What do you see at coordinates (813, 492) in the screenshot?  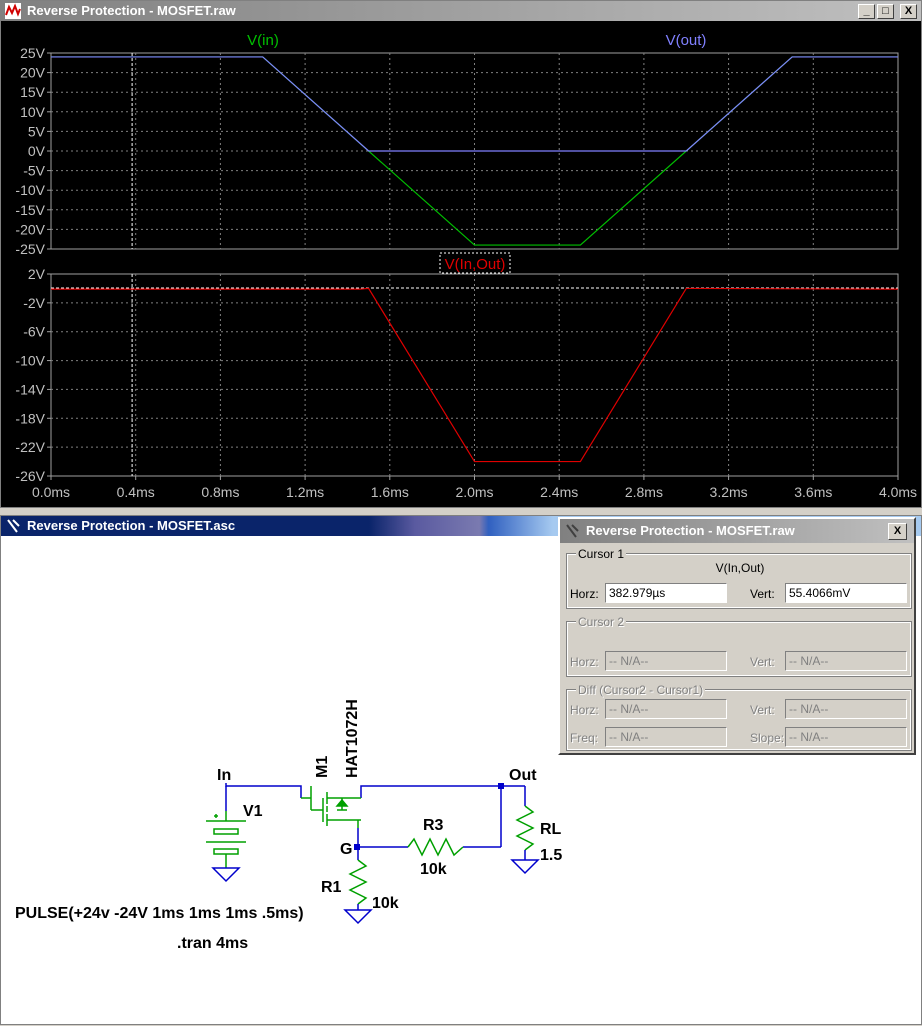 I see `x-tick-label: 3.6ms` at bounding box center [813, 492].